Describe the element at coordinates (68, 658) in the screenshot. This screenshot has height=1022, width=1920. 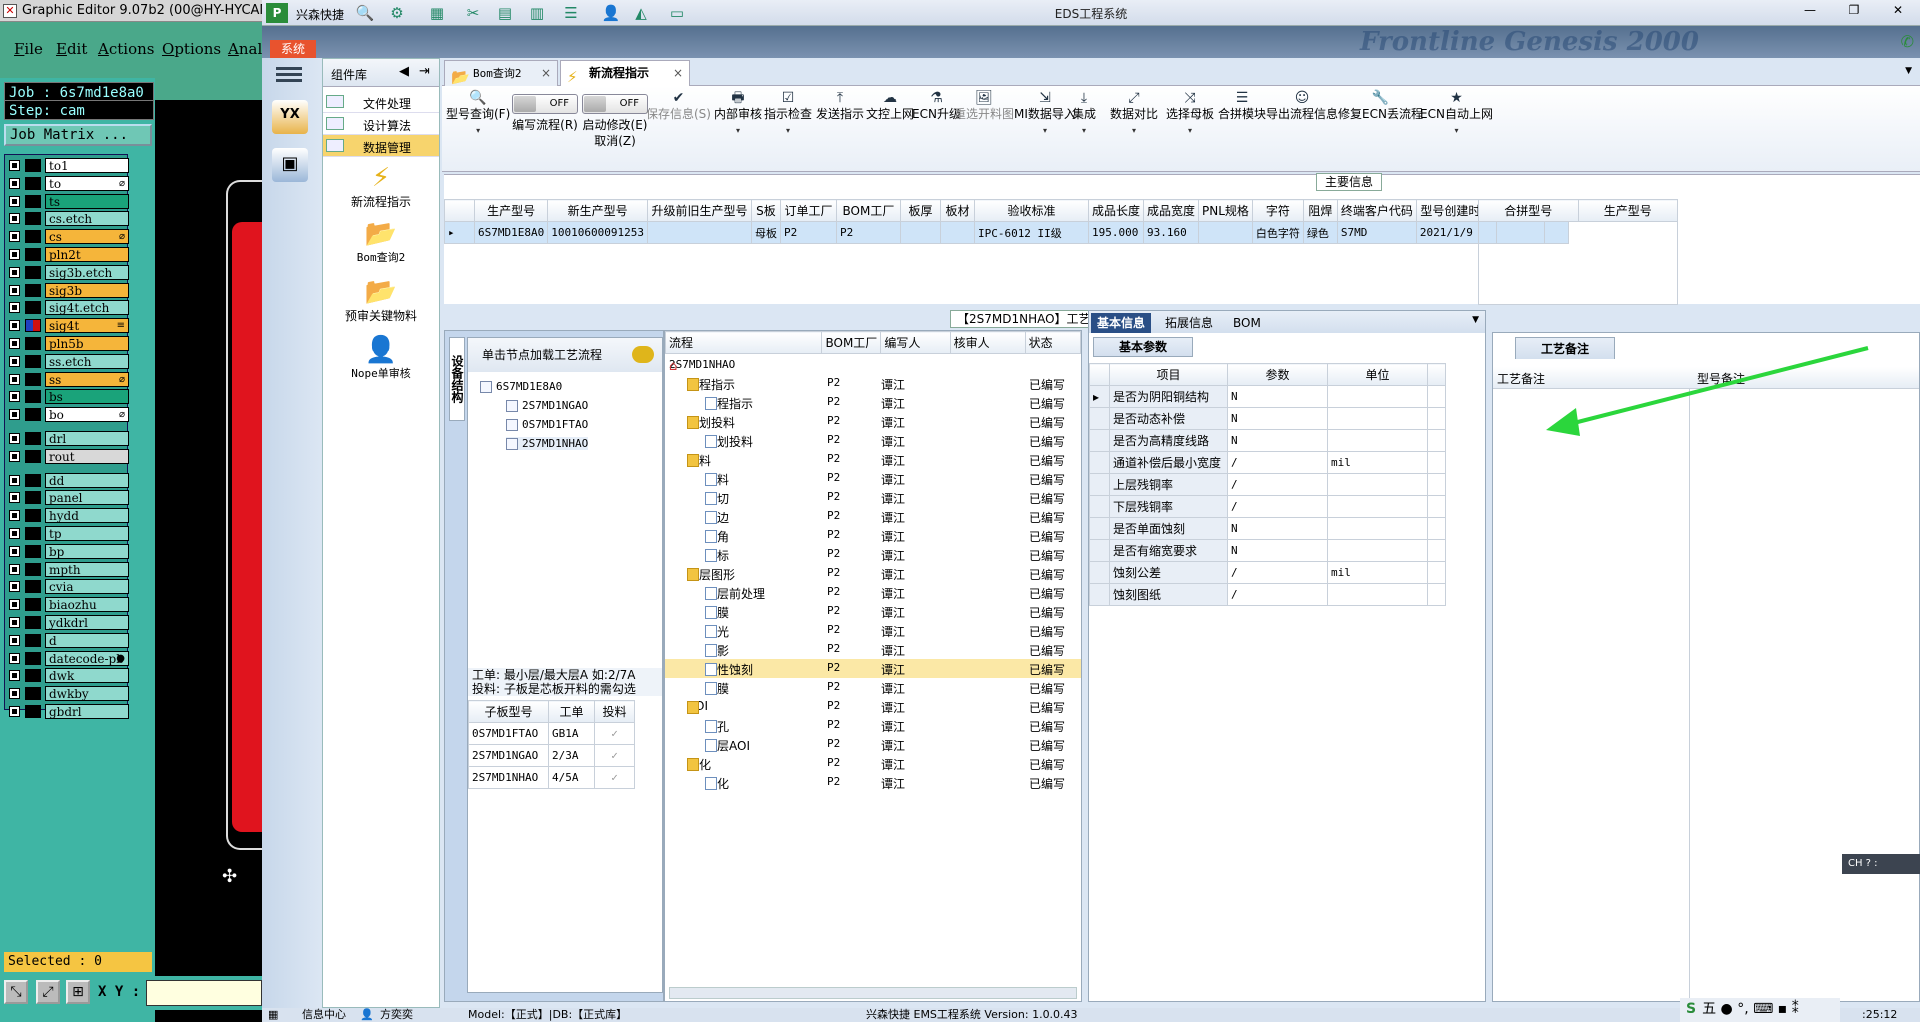
I see `layer-row: datecode-pb ●` at that location.